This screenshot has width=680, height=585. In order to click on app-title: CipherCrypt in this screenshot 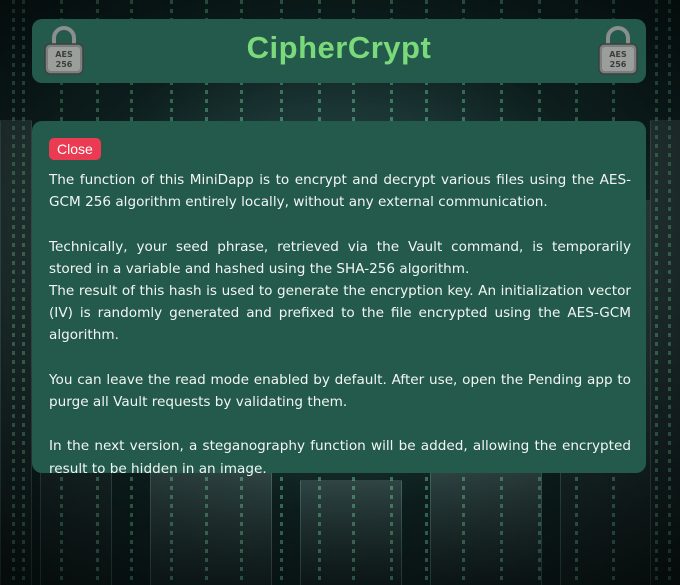, I will do `click(339, 47)`.